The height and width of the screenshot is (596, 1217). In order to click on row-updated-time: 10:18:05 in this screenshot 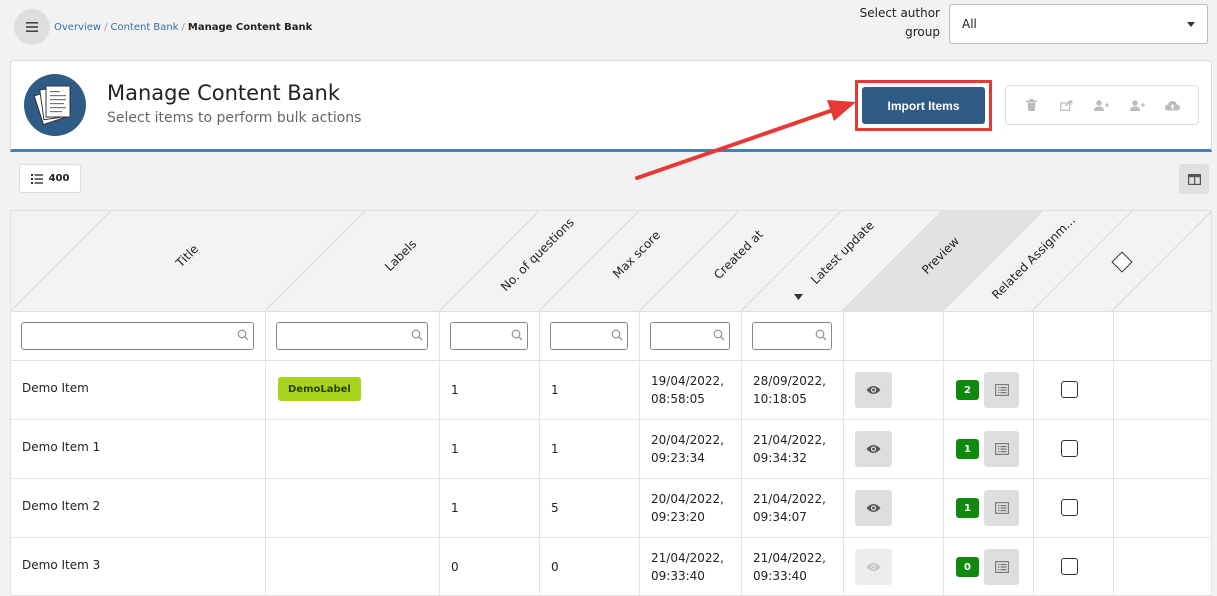, I will do `click(780, 399)`.